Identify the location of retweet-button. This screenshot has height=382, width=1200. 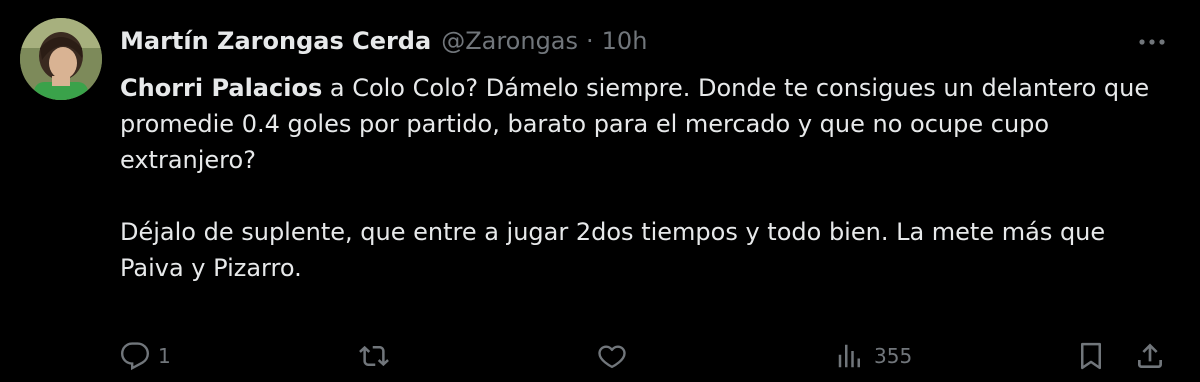
(378, 356).